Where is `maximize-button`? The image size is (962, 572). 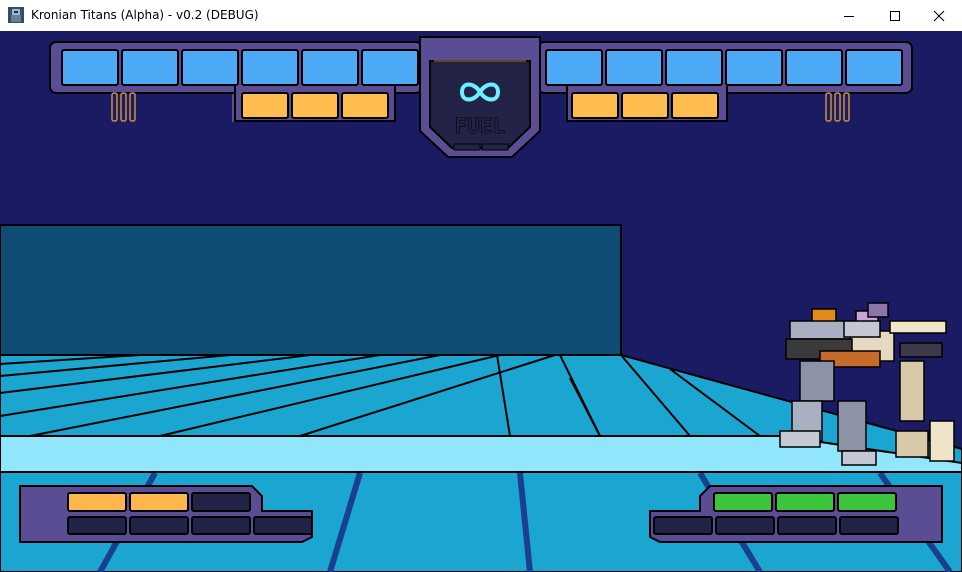 maximize-button is located at coordinates (895, 15).